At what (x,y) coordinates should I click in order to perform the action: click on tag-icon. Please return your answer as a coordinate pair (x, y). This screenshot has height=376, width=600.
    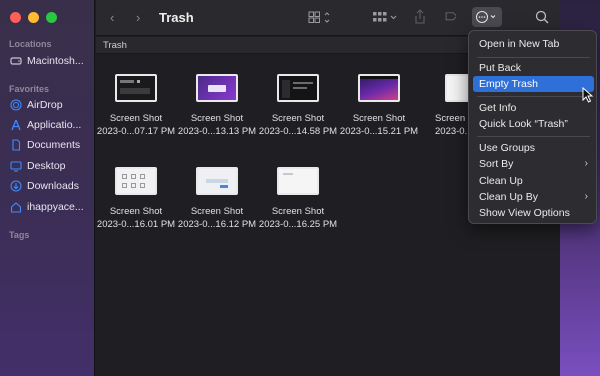
    Looking at the image, I should click on (449, 17).